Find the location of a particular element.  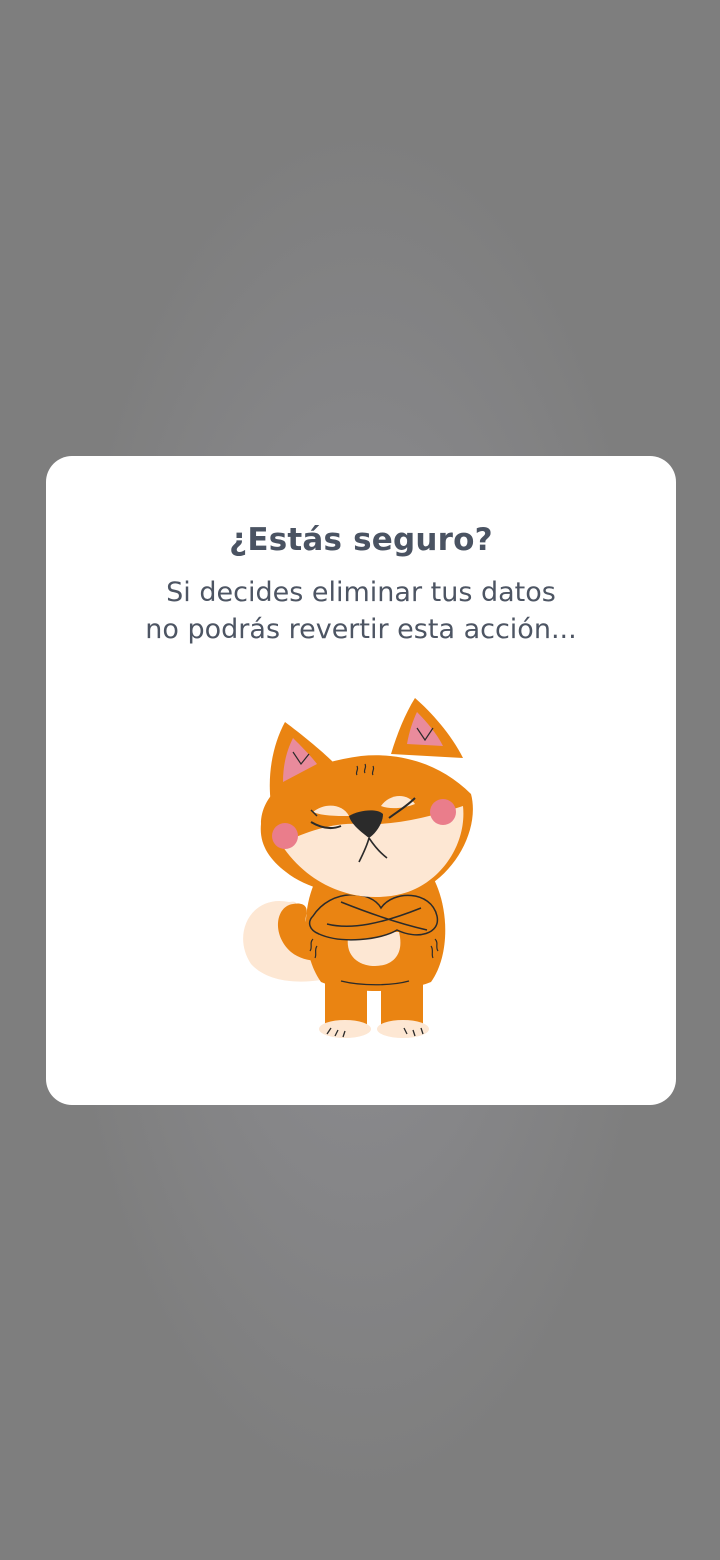

dog-left-paw is located at coordinates (345, 1029).